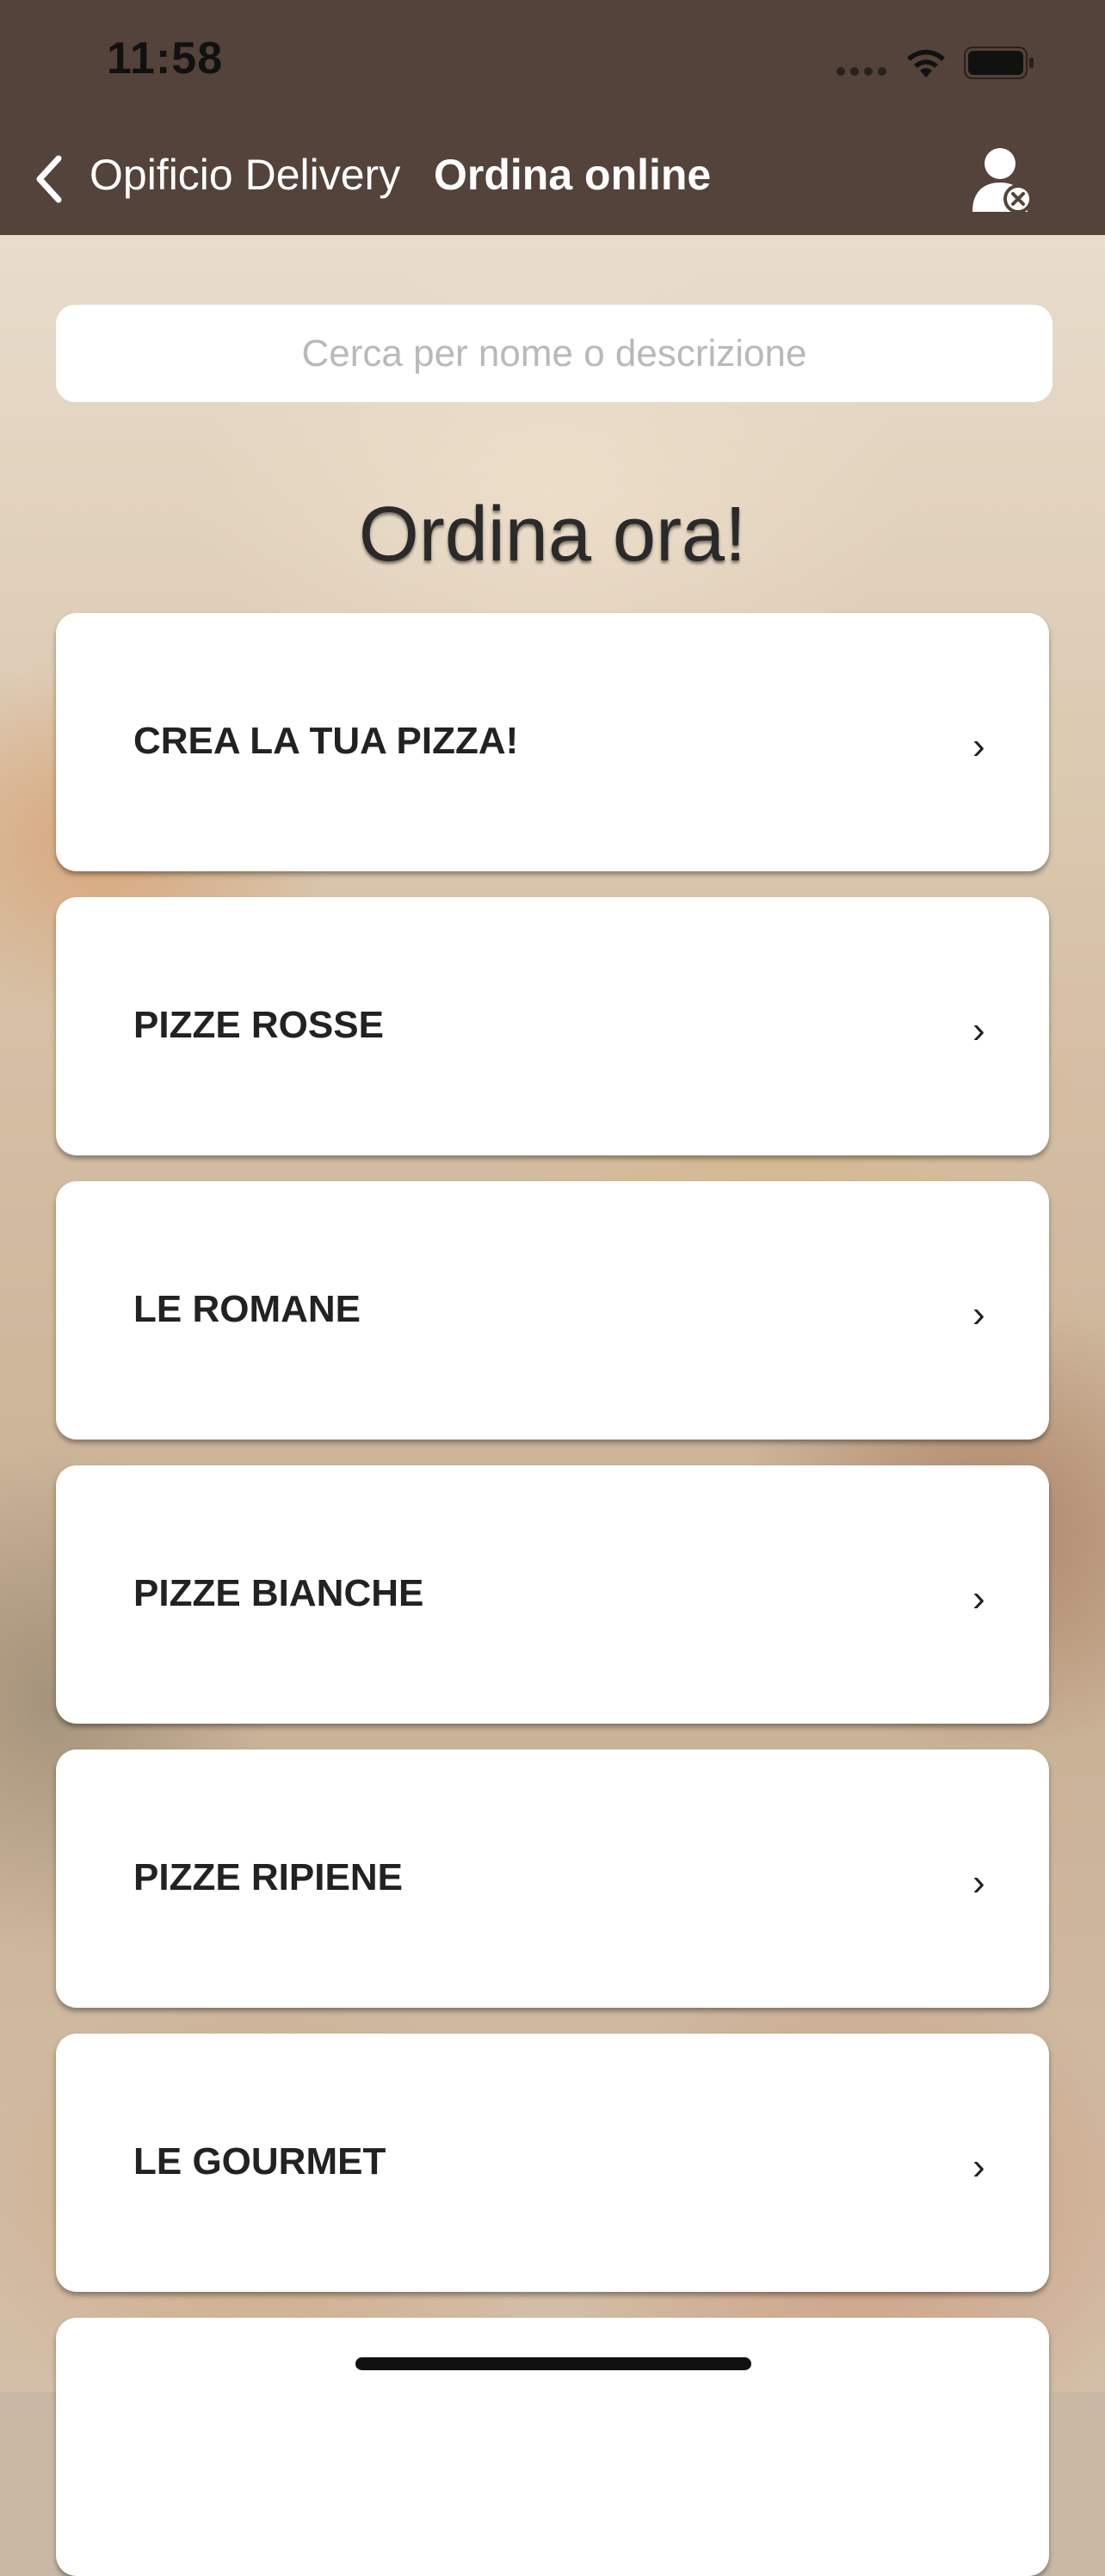 The image size is (1105, 2576). What do you see at coordinates (926, 63) in the screenshot?
I see `wifi-icon` at bounding box center [926, 63].